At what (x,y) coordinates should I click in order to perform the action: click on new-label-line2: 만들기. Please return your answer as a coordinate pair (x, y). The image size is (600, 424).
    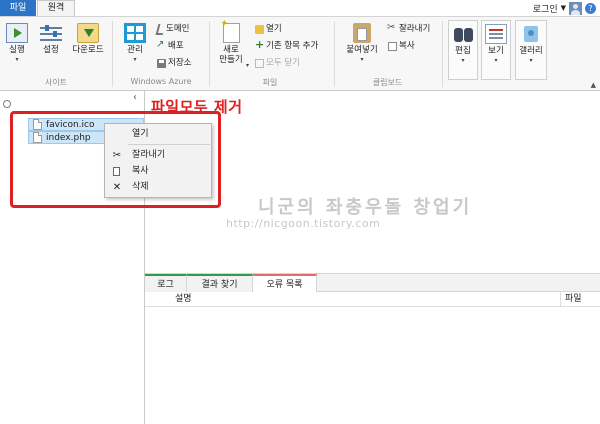
    Looking at the image, I should click on (231, 60).